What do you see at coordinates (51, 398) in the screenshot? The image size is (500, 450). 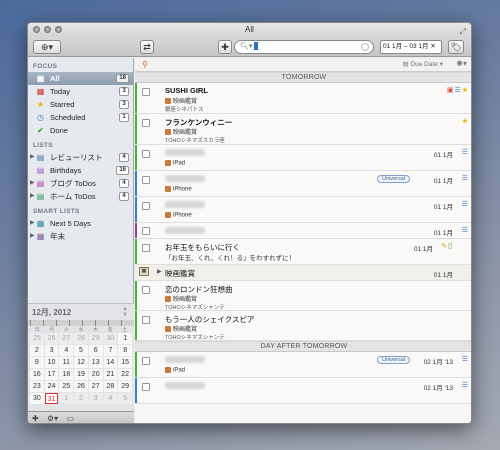 I see `calendar-day-today: 31` at bounding box center [51, 398].